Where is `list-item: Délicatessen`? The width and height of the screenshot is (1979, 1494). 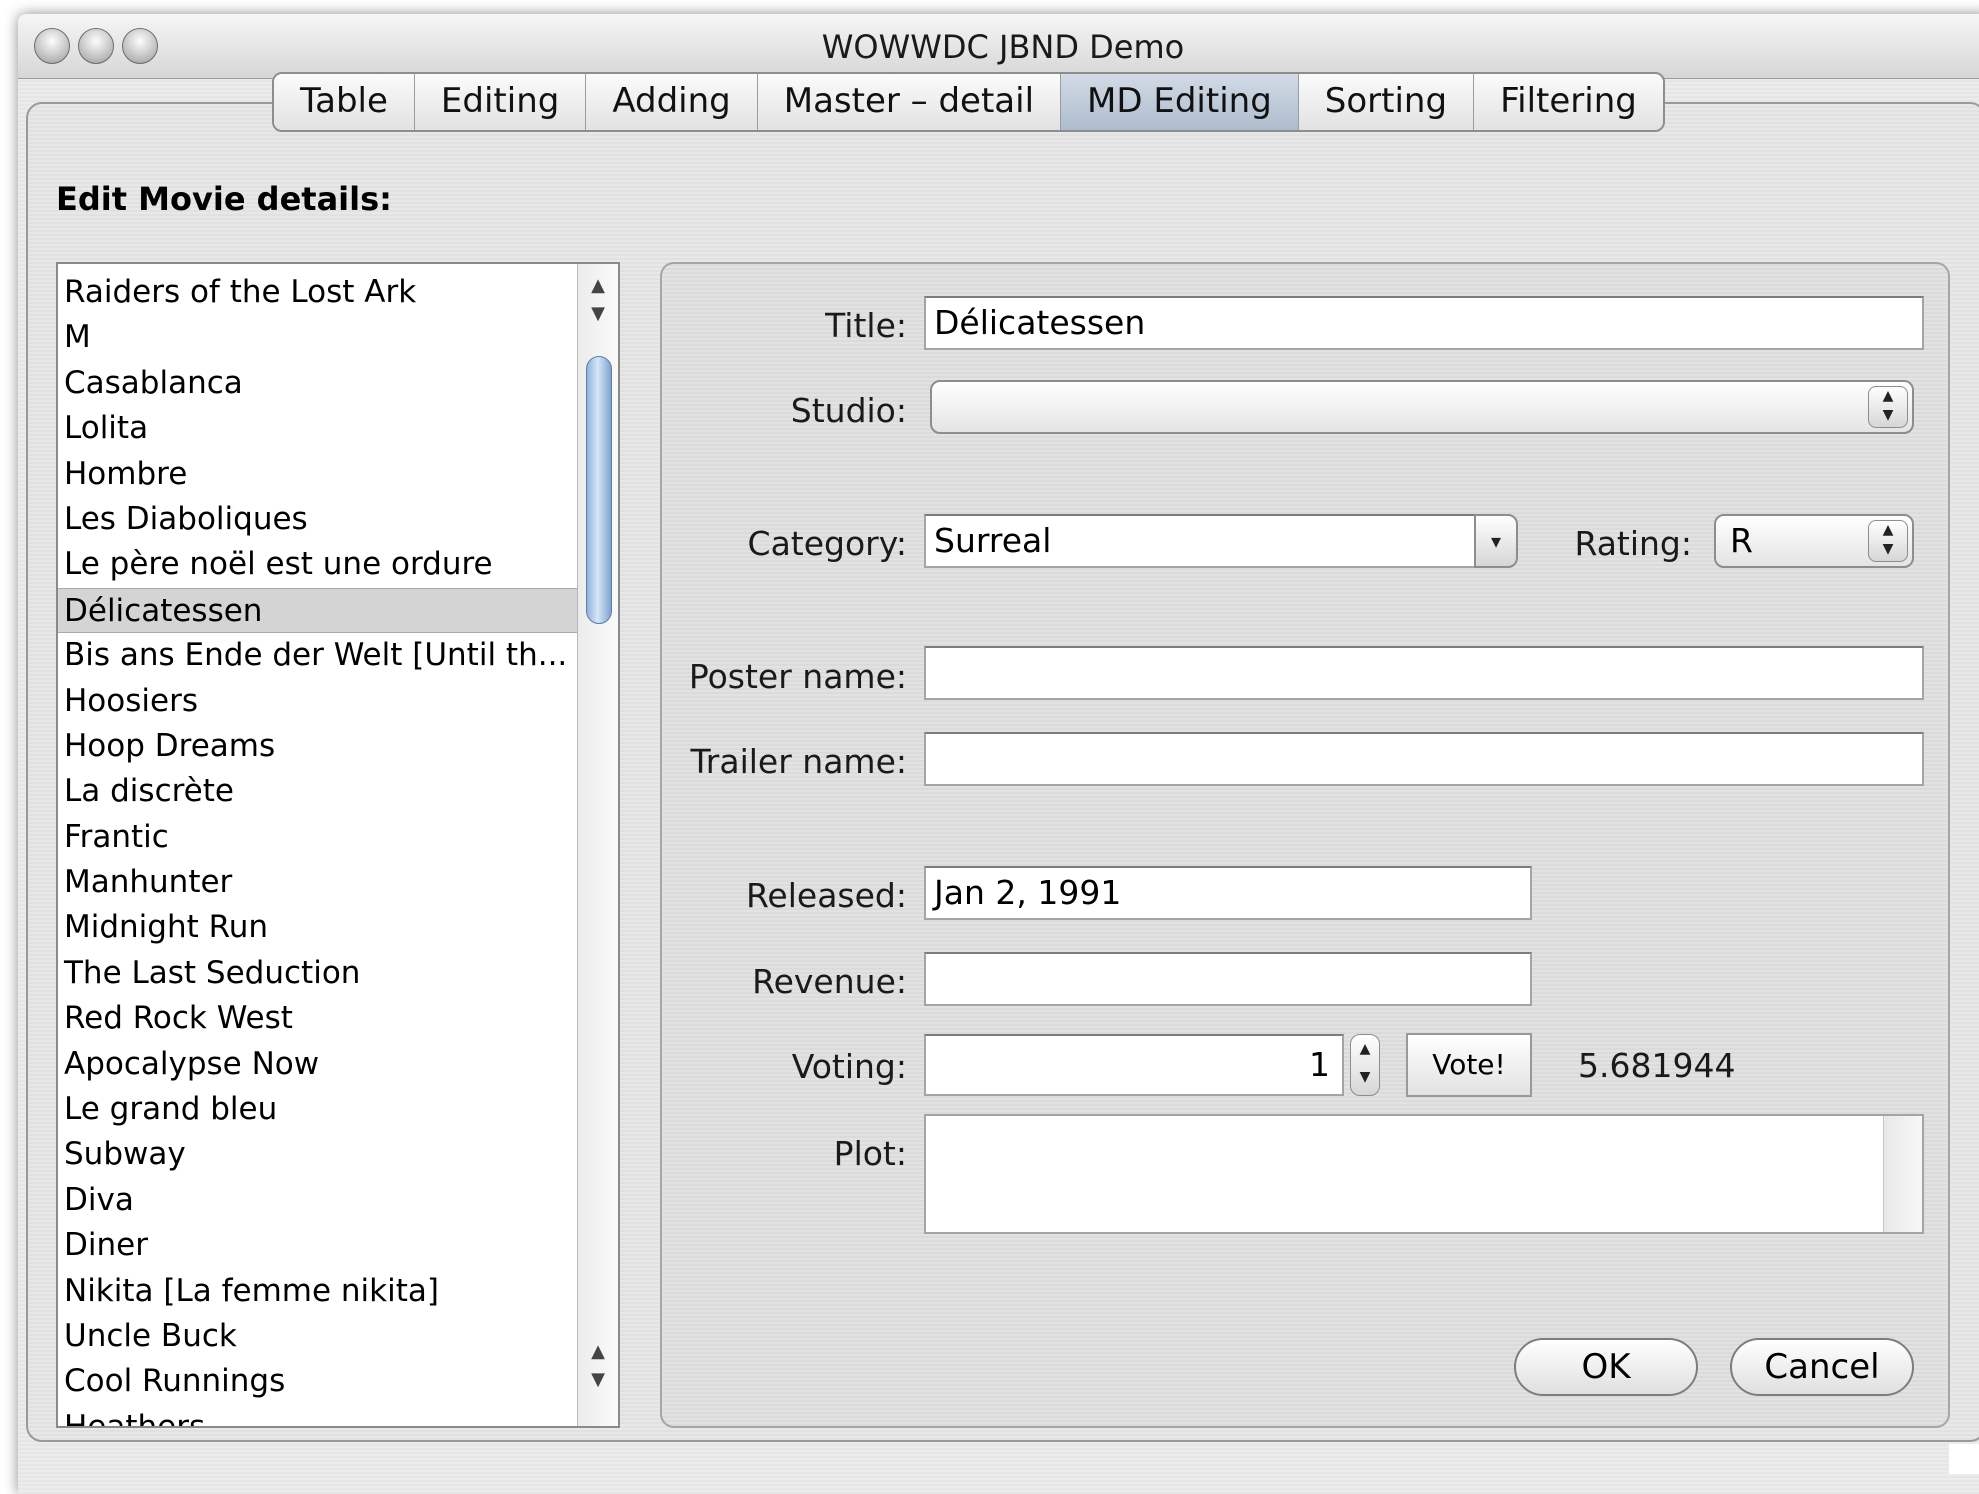
list-item: Délicatessen is located at coordinates (318, 610).